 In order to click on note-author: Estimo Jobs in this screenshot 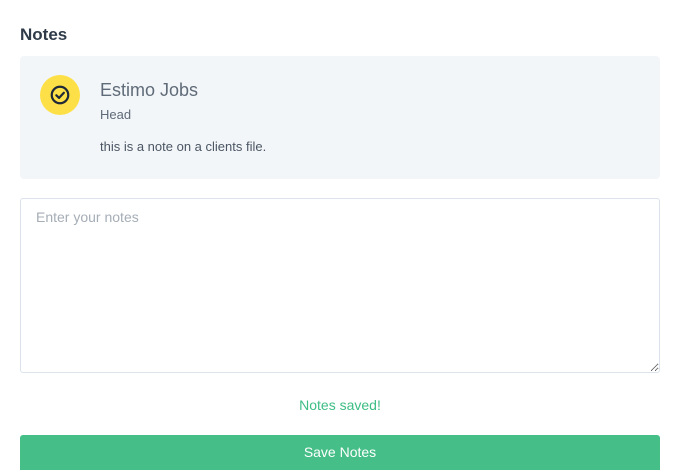, I will do `click(149, 90)`.